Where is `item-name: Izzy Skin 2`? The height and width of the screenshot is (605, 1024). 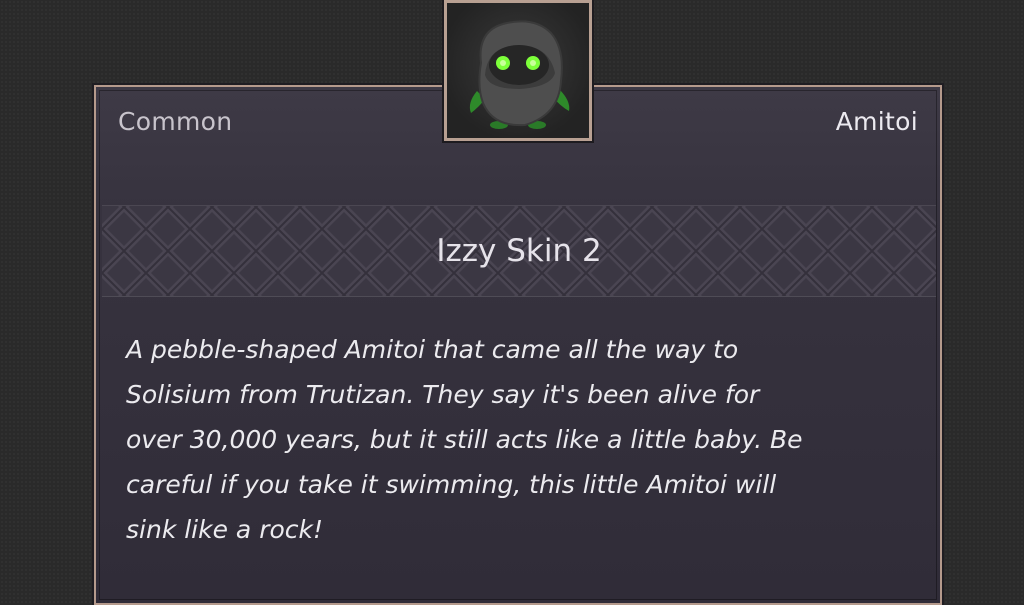
item-name: Izzy Skin 2 is located at coordinates (519, 251).